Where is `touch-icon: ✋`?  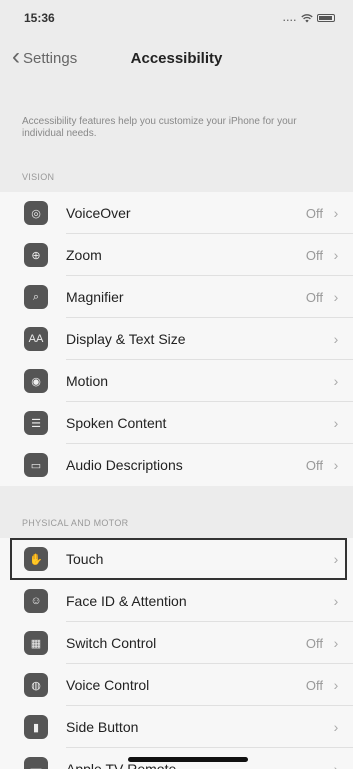 touch-icon: ✋ is located at coordinates (36, 559).